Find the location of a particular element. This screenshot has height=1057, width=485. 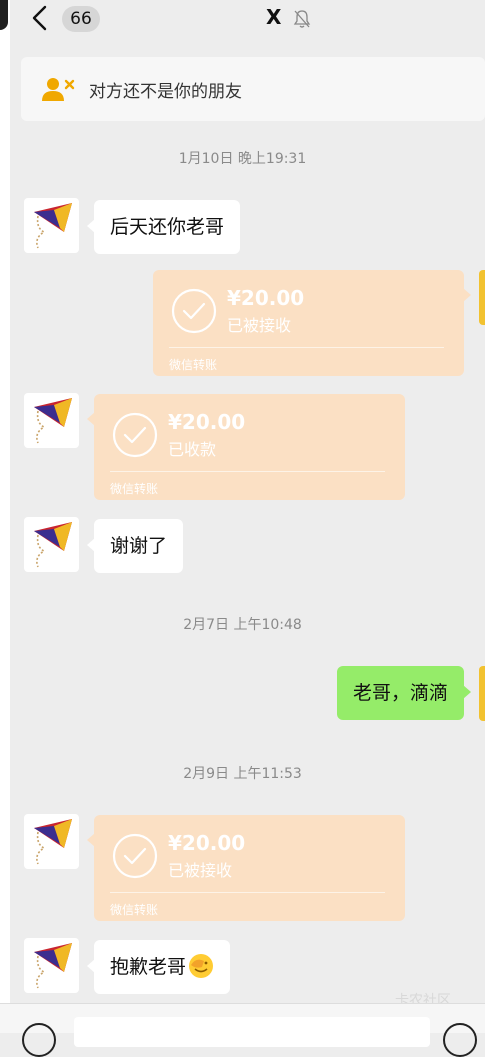

chat-header: 66 X is located at coordinates (247, 20).